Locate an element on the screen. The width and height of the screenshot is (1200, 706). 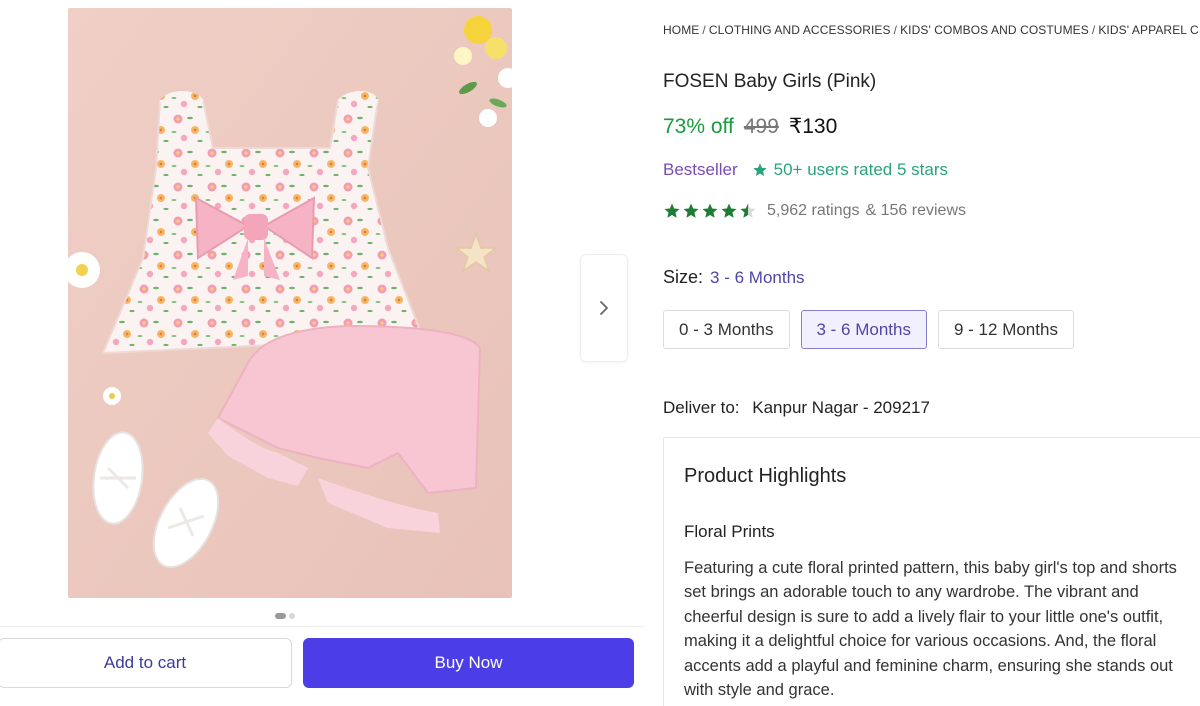
price-row: 73% off 499 ₹130 is located at coordinates (750, 126).